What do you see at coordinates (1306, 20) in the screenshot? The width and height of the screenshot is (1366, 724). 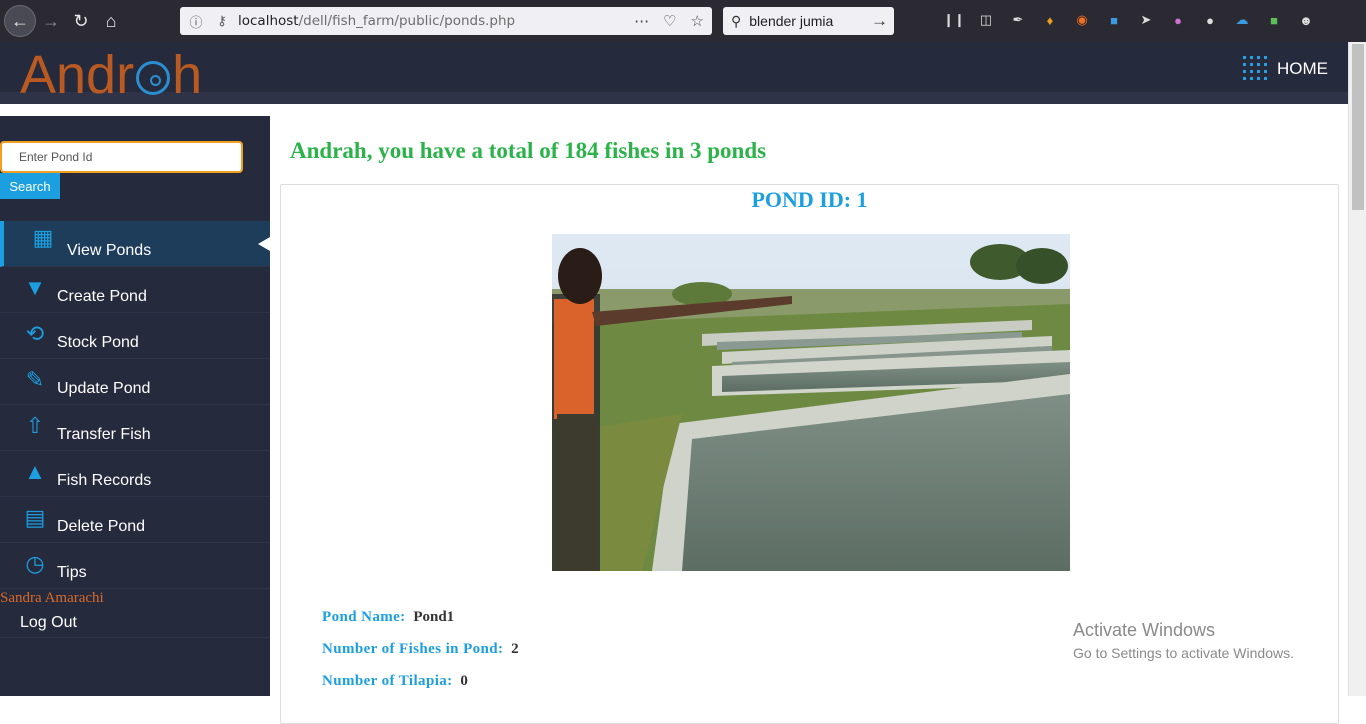 I see `profile-avatar-icon: ☻` at bounding box center [1306, 20].